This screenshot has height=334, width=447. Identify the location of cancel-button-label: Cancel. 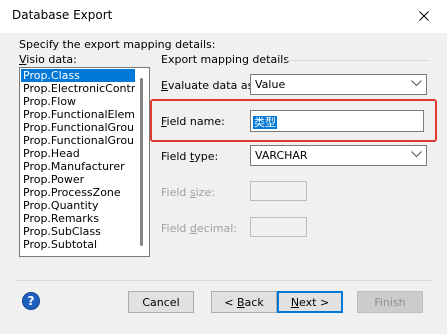
(161, 302).